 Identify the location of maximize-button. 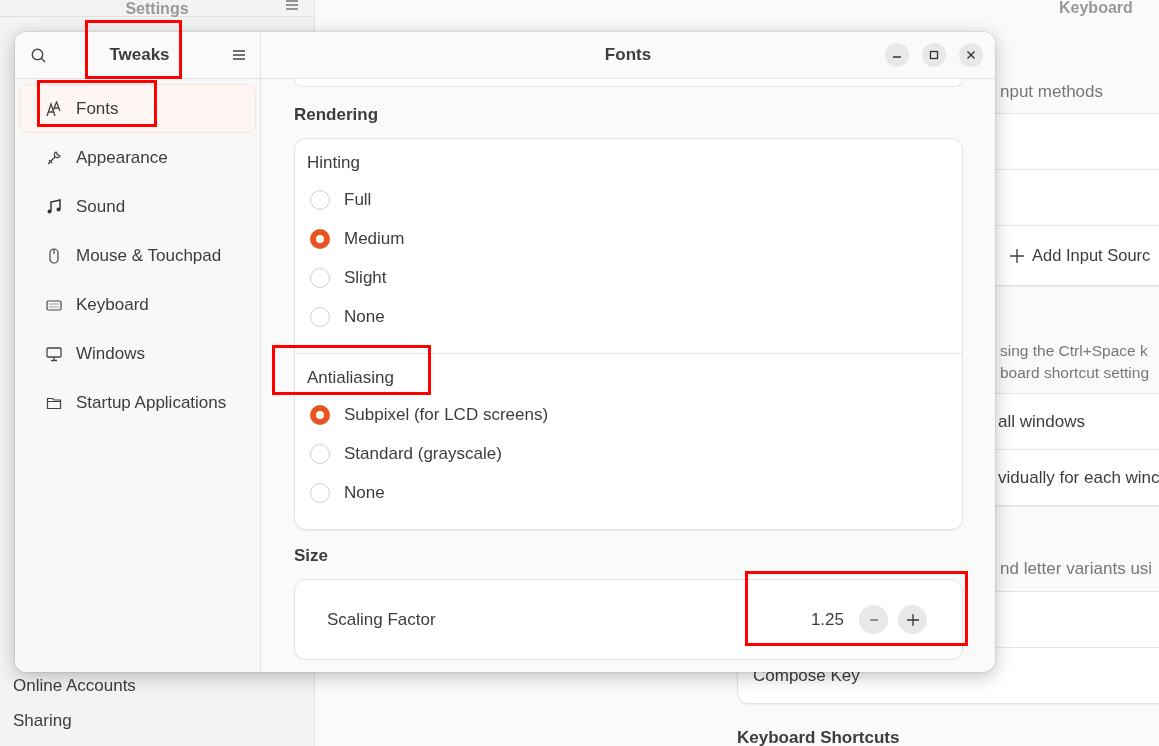
(934, 55).